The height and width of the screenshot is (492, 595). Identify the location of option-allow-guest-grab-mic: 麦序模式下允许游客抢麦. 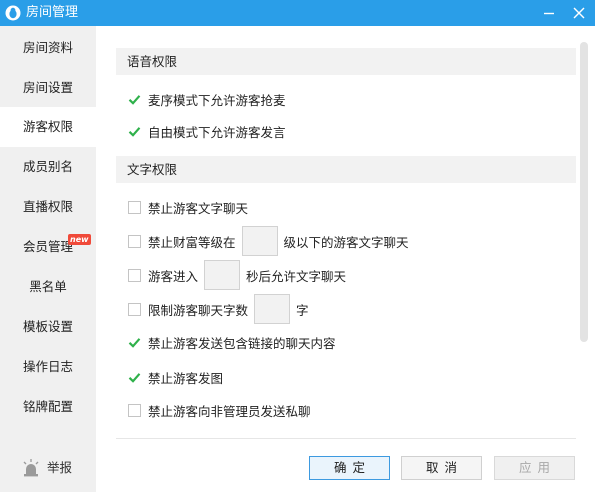
(207, 99).